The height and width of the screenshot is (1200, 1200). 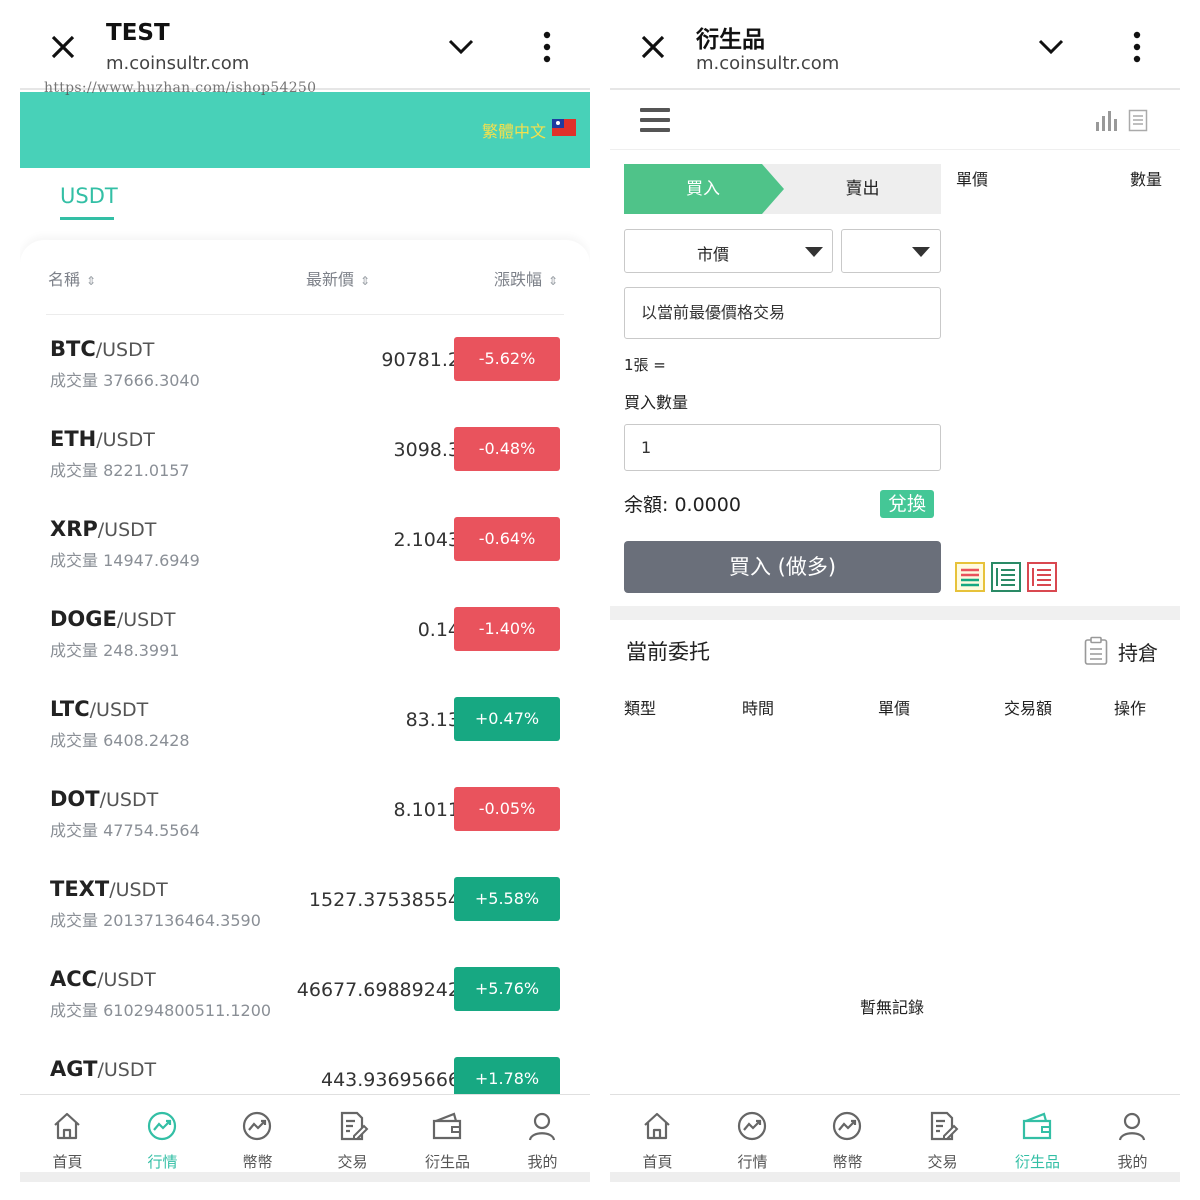 I want to click on nav-label: 交易, so click(x=942, y=1162).